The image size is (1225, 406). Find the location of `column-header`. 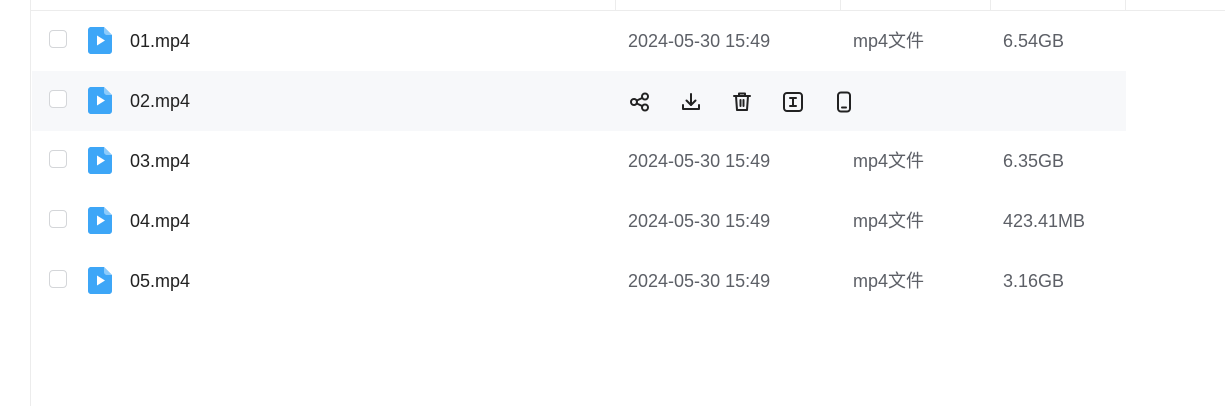

column-header is located at coordinates (628, 5).